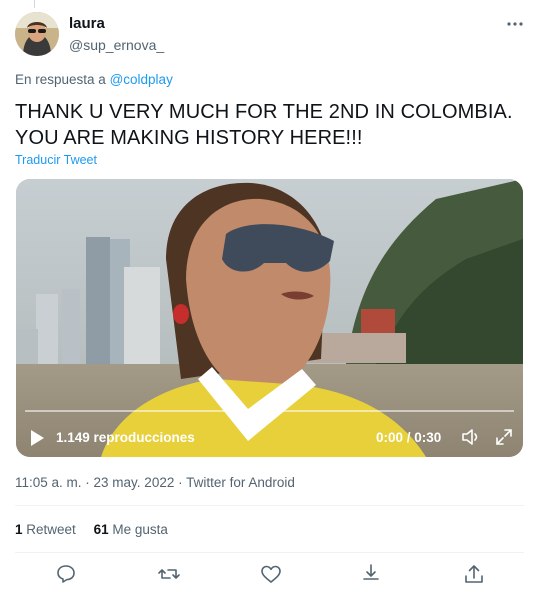  I want to click on reply-context: En respuesta a @coldplay, so click(94, 79).